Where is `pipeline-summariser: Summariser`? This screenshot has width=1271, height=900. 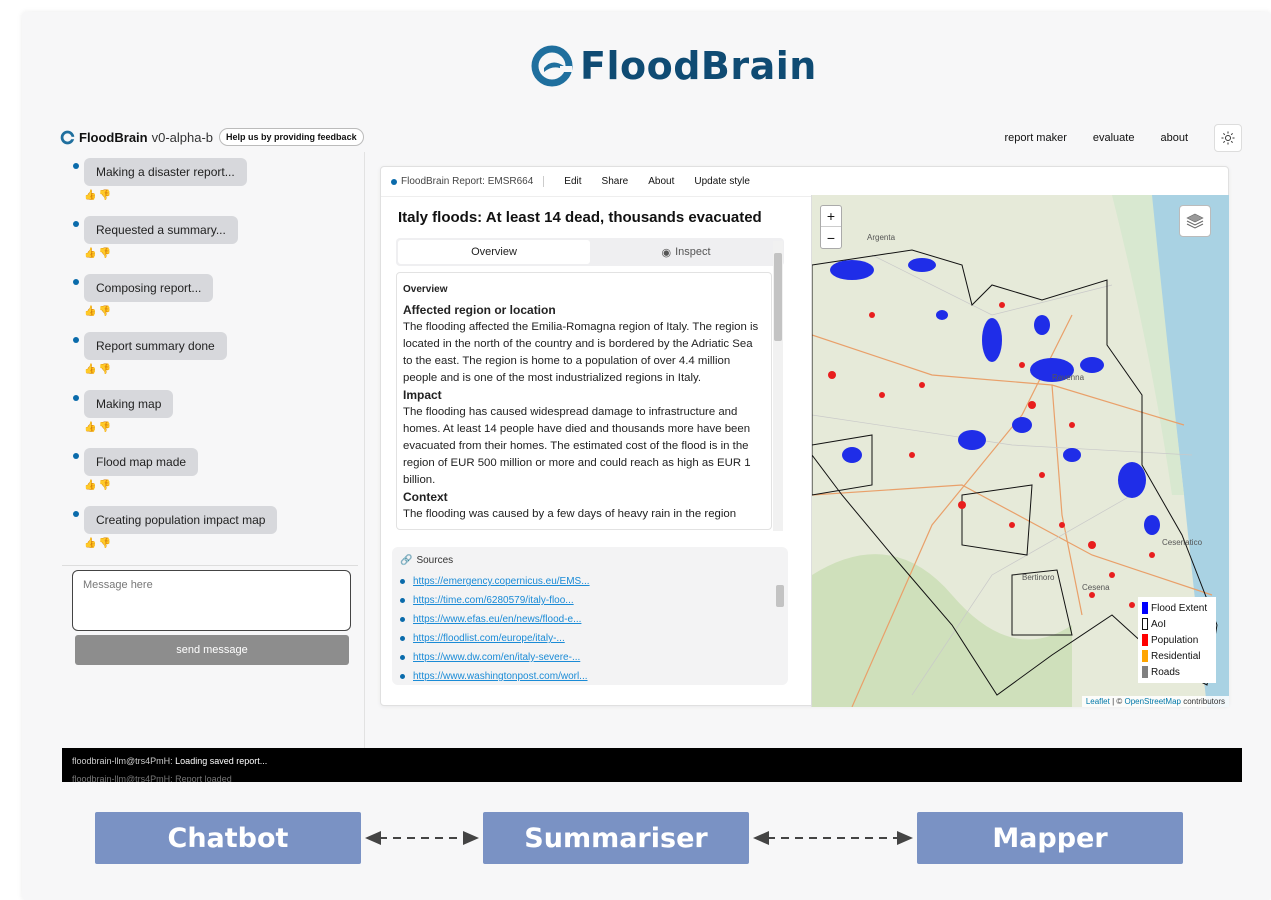 pipeline-summariser: Summariser is located at coordinates (616, 838).